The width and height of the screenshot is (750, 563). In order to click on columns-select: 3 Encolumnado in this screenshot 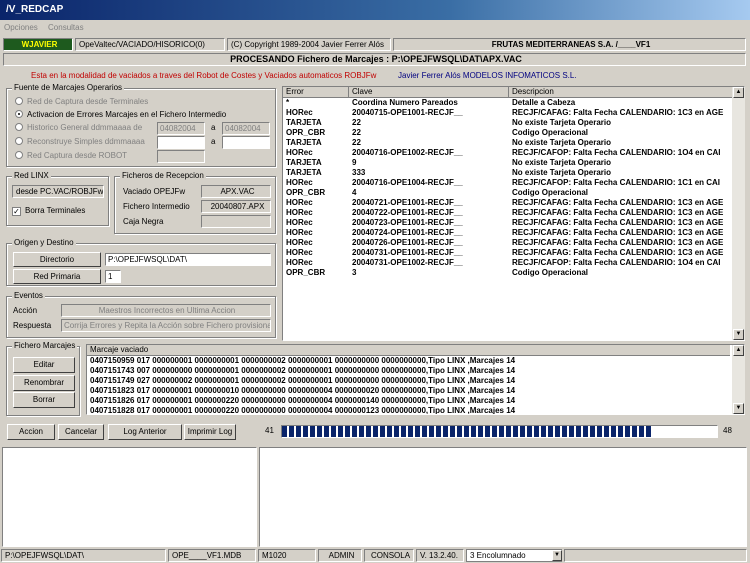, I will do `click(514, 555)`.